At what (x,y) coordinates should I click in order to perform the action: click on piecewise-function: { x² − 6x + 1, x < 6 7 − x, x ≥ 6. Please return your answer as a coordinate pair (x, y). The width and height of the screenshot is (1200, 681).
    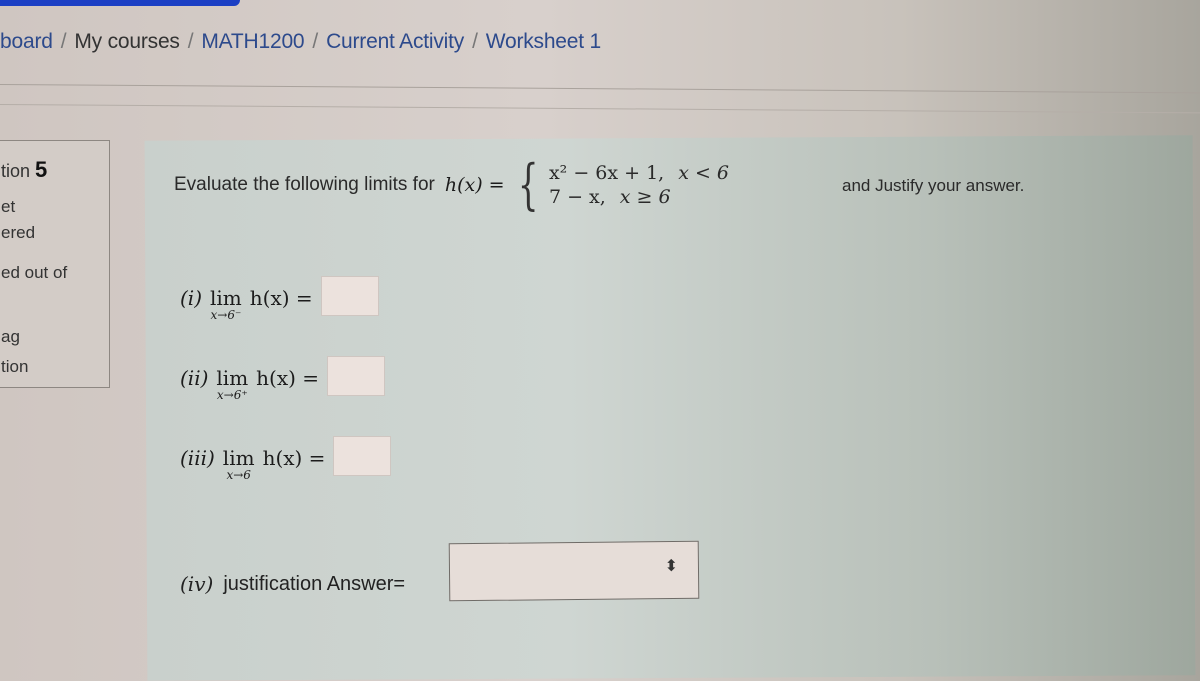
    Looking at the image, I should click on (620, 185).